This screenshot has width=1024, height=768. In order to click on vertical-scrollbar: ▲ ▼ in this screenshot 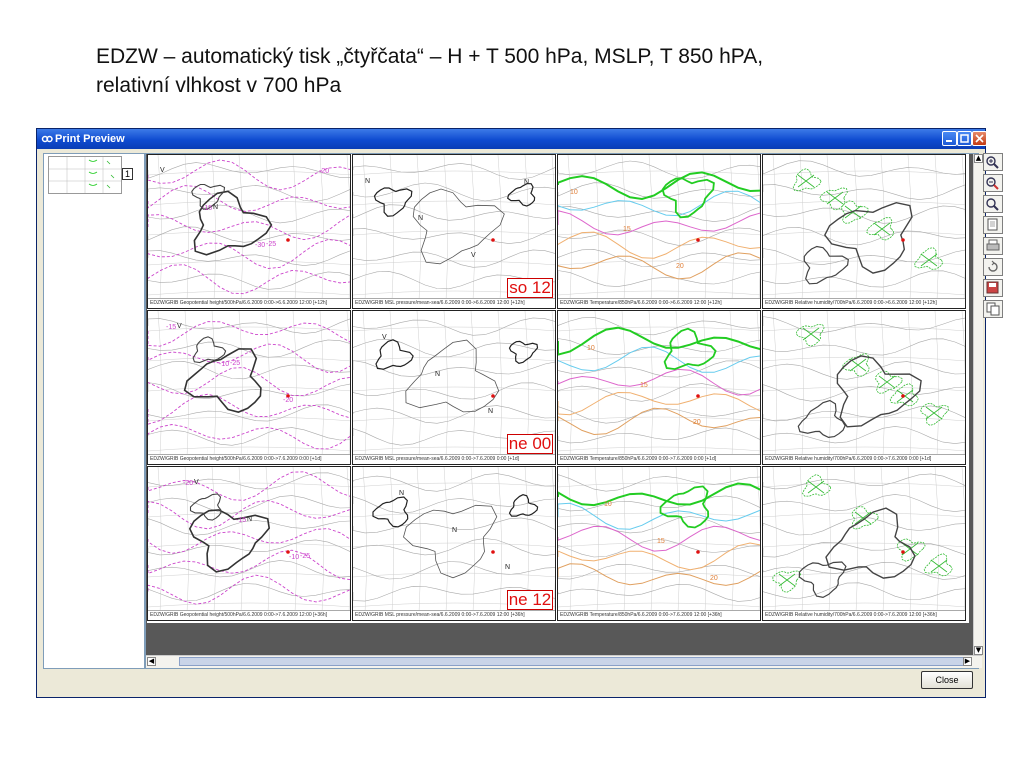, I will do `click(978, 404)`.